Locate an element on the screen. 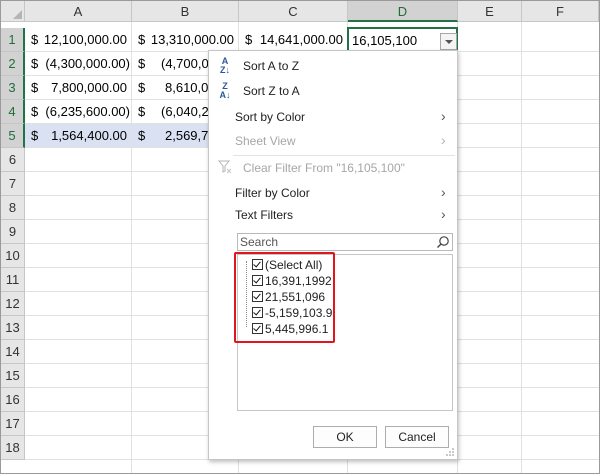 Image resolution: width=600 pixels, height=474 pixels. column-header-f: F is located at coordinates (560, 11).